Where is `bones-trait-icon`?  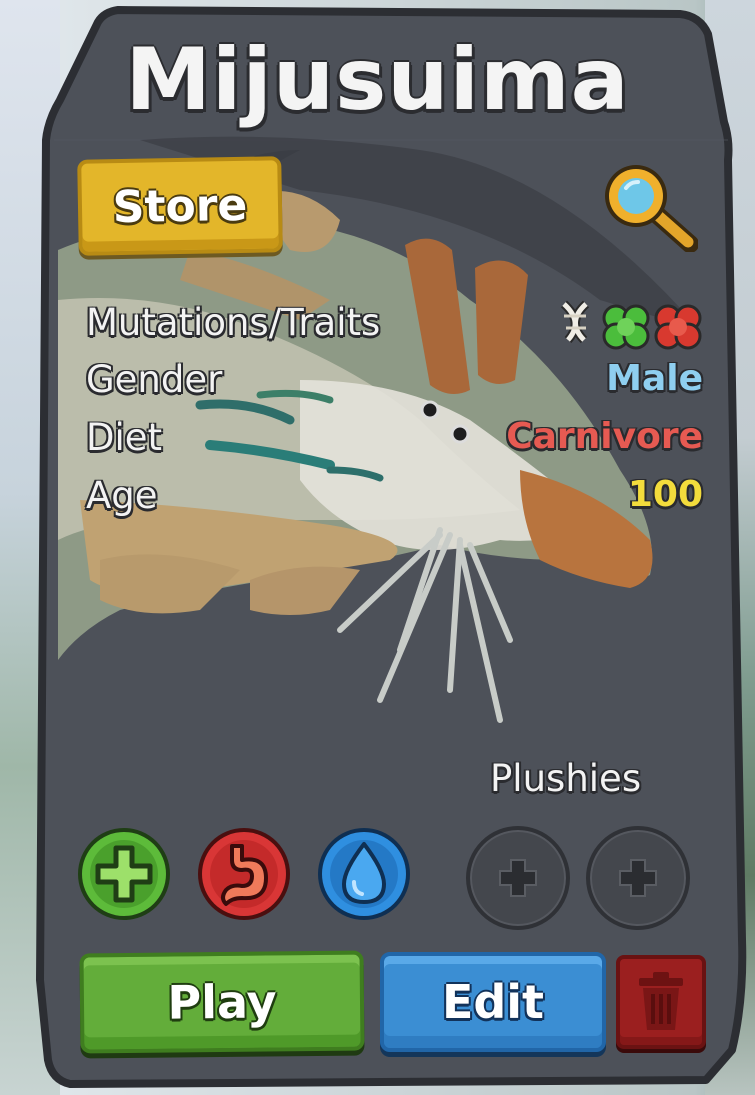 bones-trait-icon is located at coordinates (575, 322).